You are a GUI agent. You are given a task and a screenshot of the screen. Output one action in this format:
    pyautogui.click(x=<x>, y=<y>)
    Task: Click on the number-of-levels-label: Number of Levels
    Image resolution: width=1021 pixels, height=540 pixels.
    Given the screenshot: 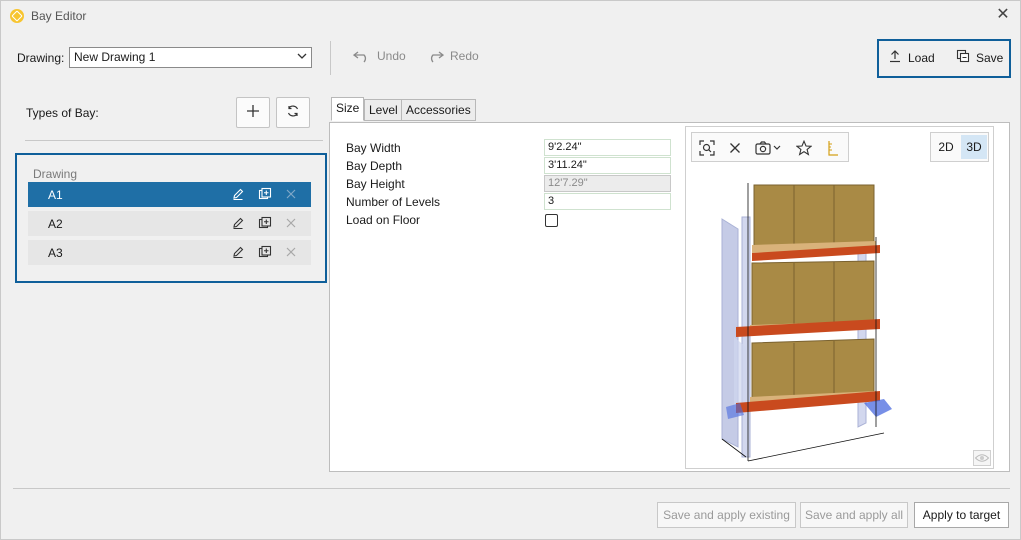 What is the action you would take?
    pyautogui.click(x=393, y=202)
    